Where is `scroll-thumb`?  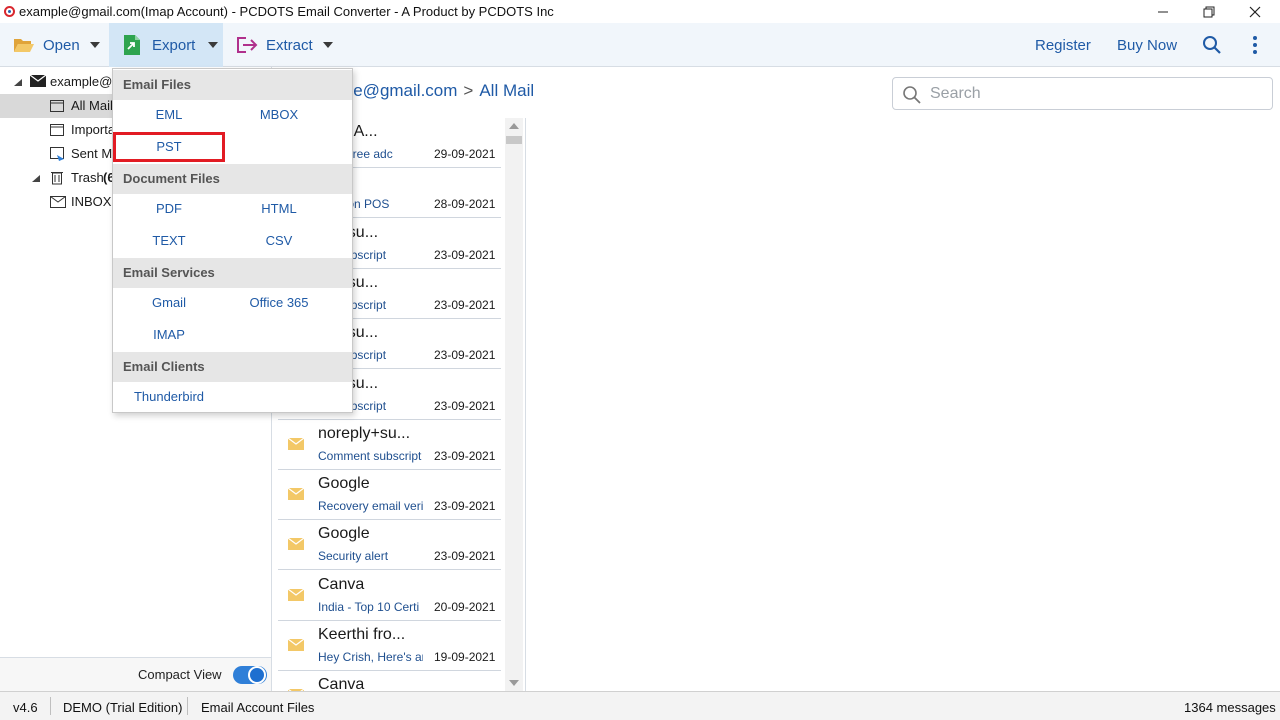
scroll-thumb is located at coordinates (514, 140).